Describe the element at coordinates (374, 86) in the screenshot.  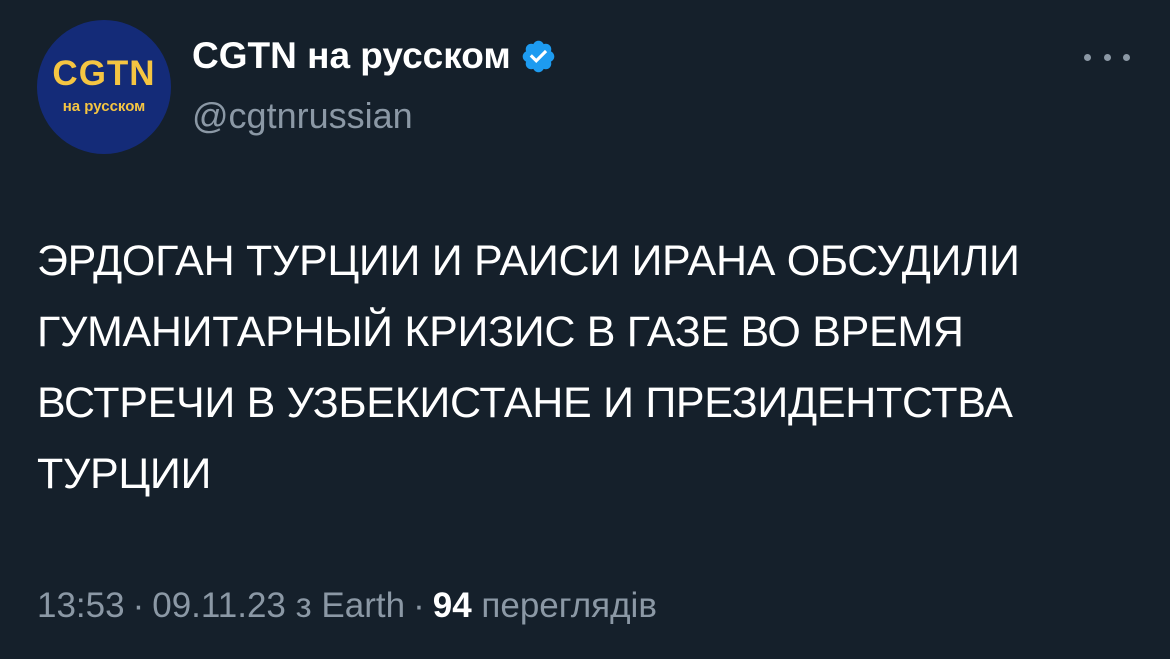
I see `author-block: CGTN на русском @cgtnrussian` at that location.